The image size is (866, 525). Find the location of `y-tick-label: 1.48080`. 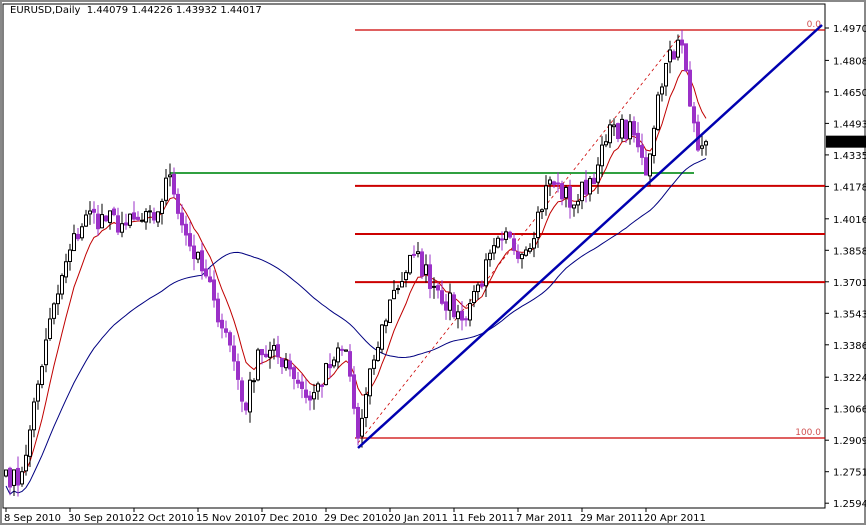

y-tick-label: 1.48080 is located at coordinates (849, 61).